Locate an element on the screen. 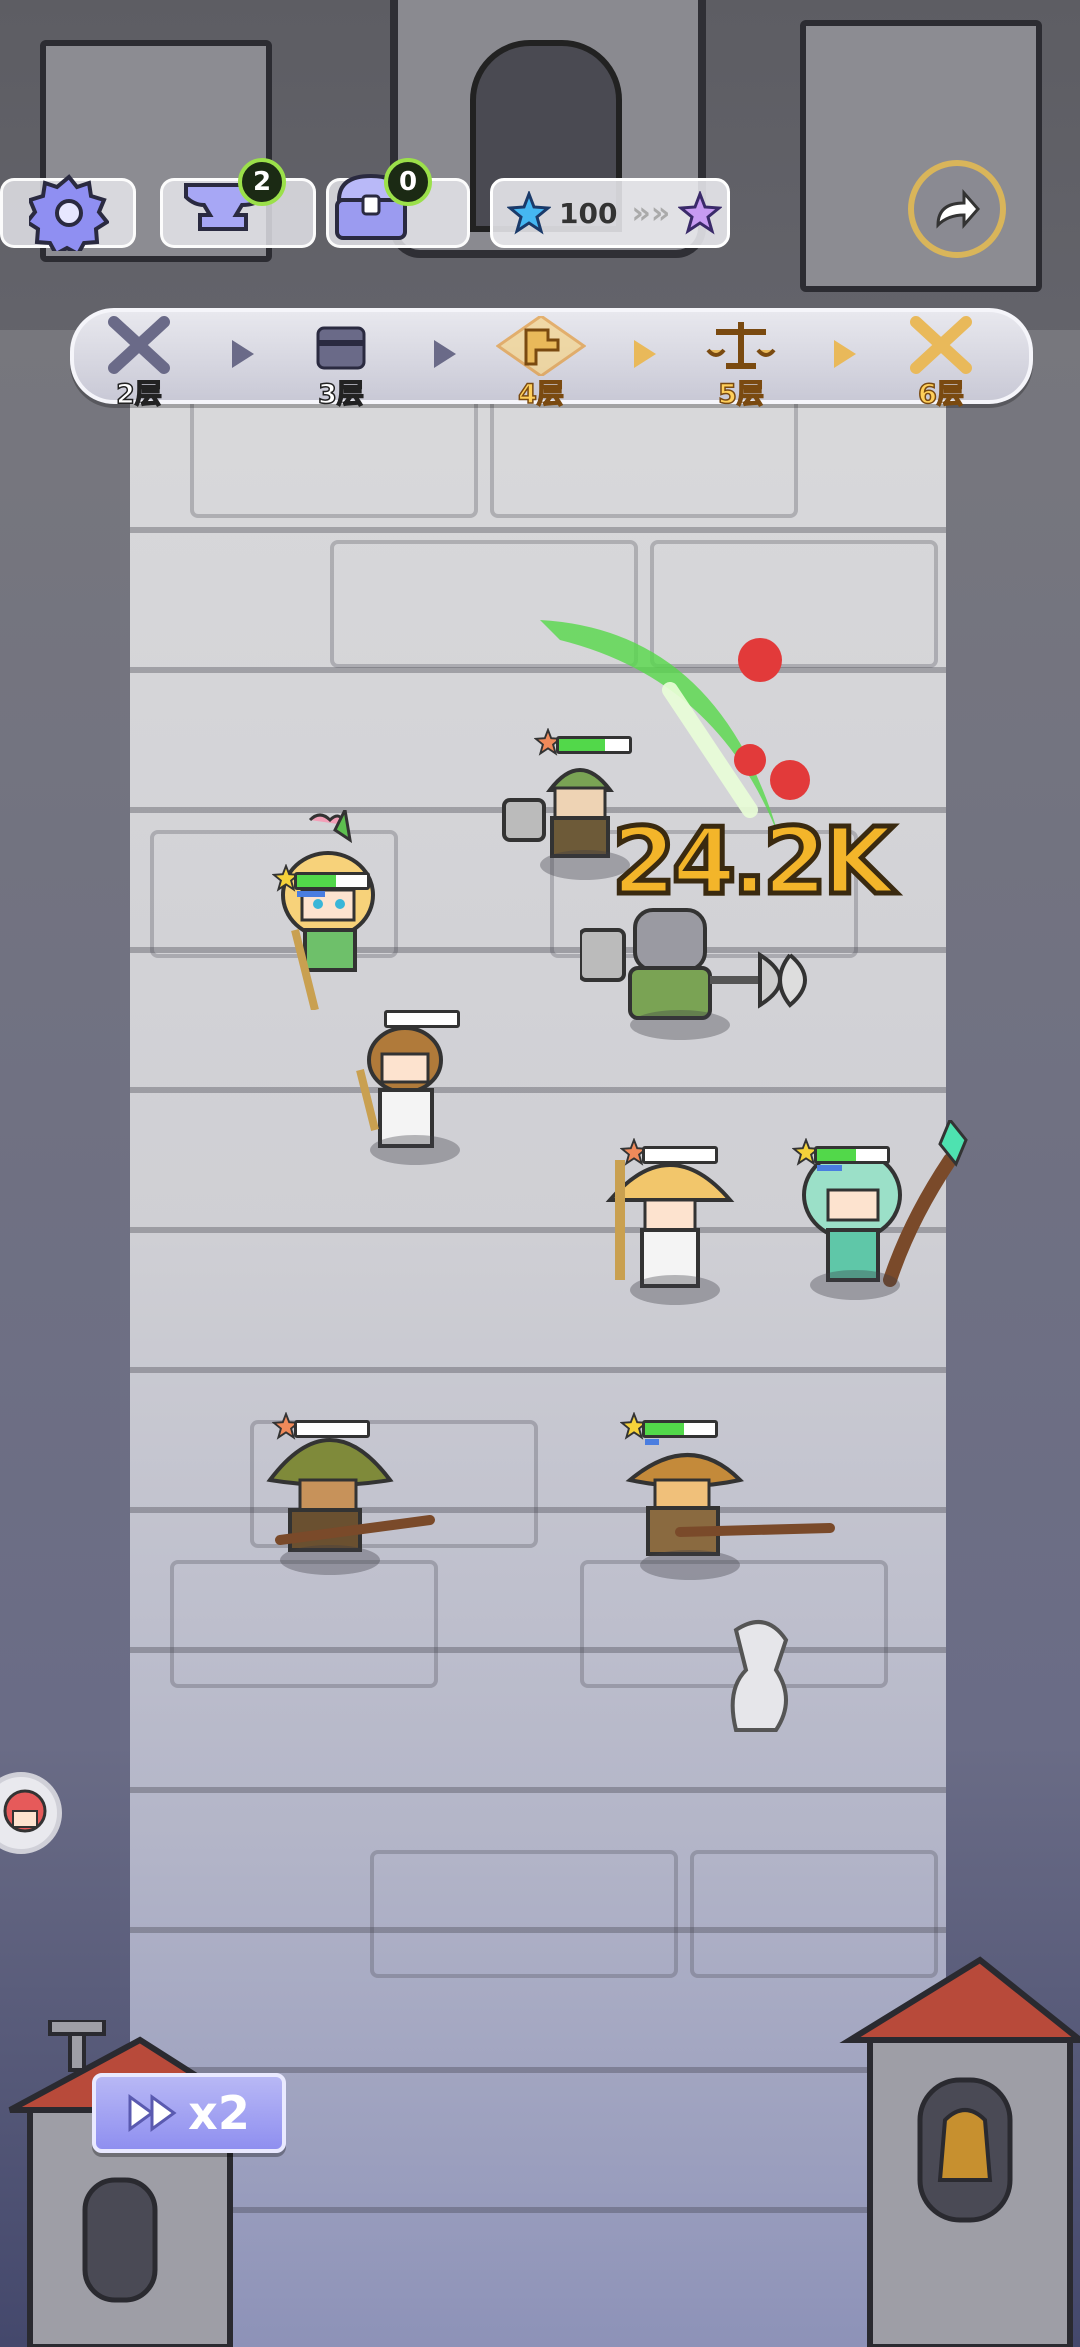  settings-button is located at coordinates (69, 211).